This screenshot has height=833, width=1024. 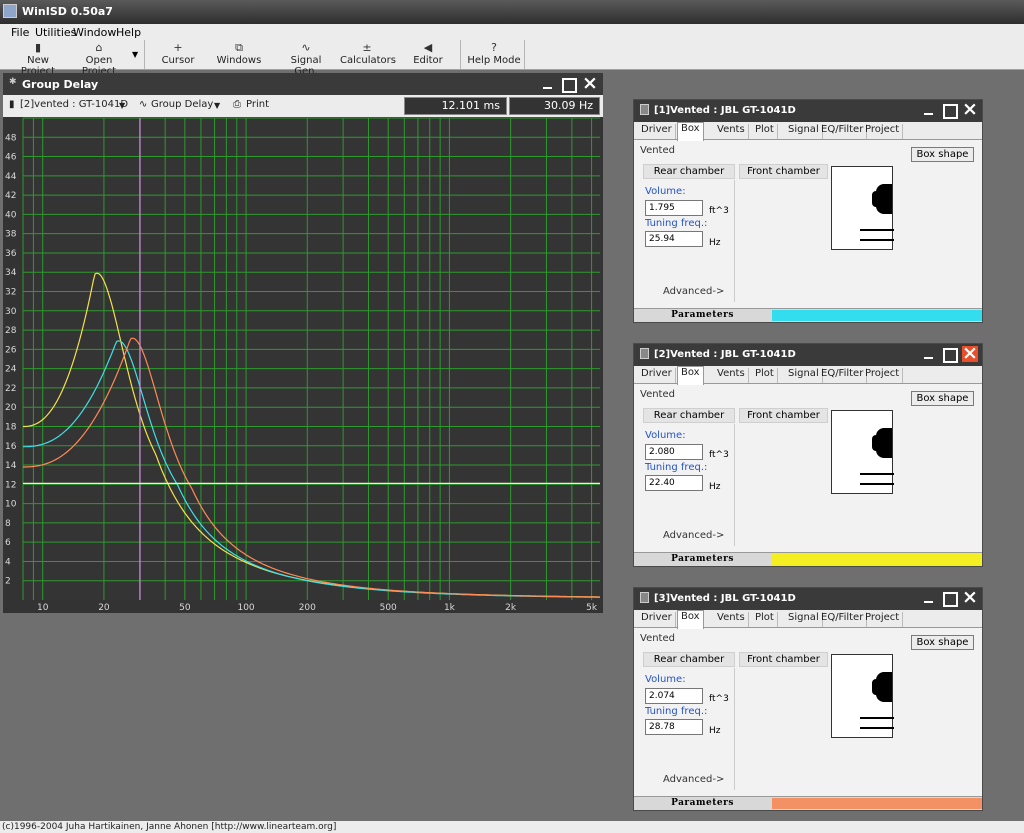 What do you see at coordinates (877, 803) in the screenshot?
I see `project-color-swatch` at bounding box center [877, 803].